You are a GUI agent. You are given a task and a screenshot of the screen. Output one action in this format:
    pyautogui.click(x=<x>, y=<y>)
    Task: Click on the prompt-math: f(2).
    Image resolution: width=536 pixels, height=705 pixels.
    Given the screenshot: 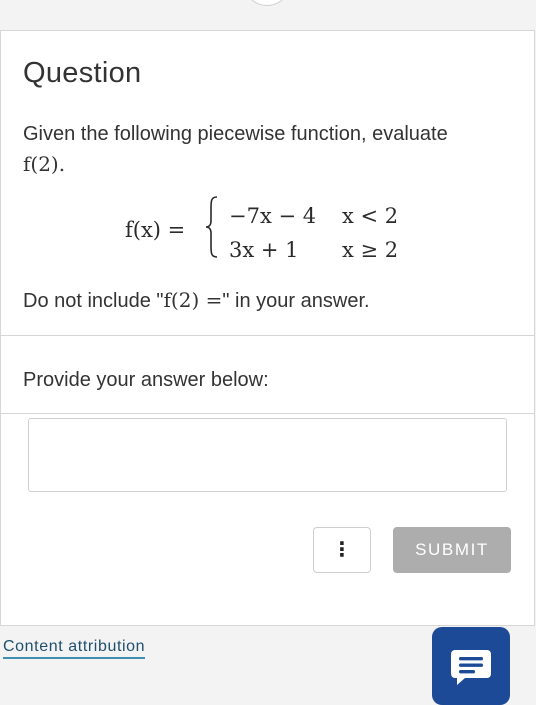 What is the action you would take?
    pyautogui.click(x=44, y=164)
    